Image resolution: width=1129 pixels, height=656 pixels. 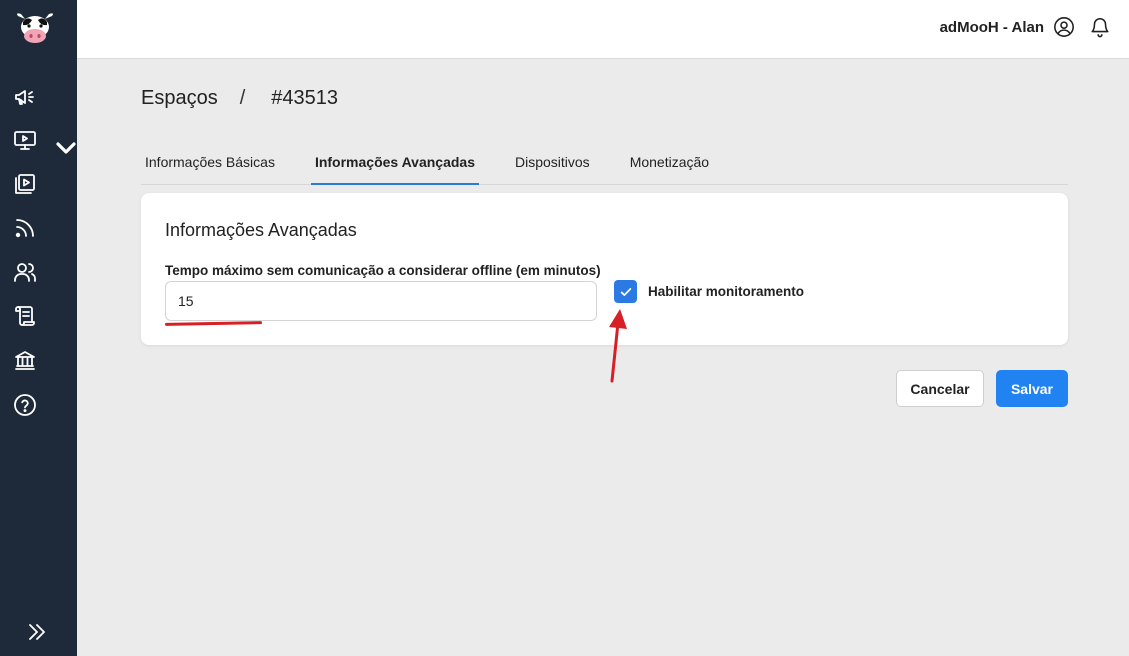 What do you see at coordinates (38, 407) in the screenshot?
I see `sidebar-item-help` at bounding box center [38, 407].